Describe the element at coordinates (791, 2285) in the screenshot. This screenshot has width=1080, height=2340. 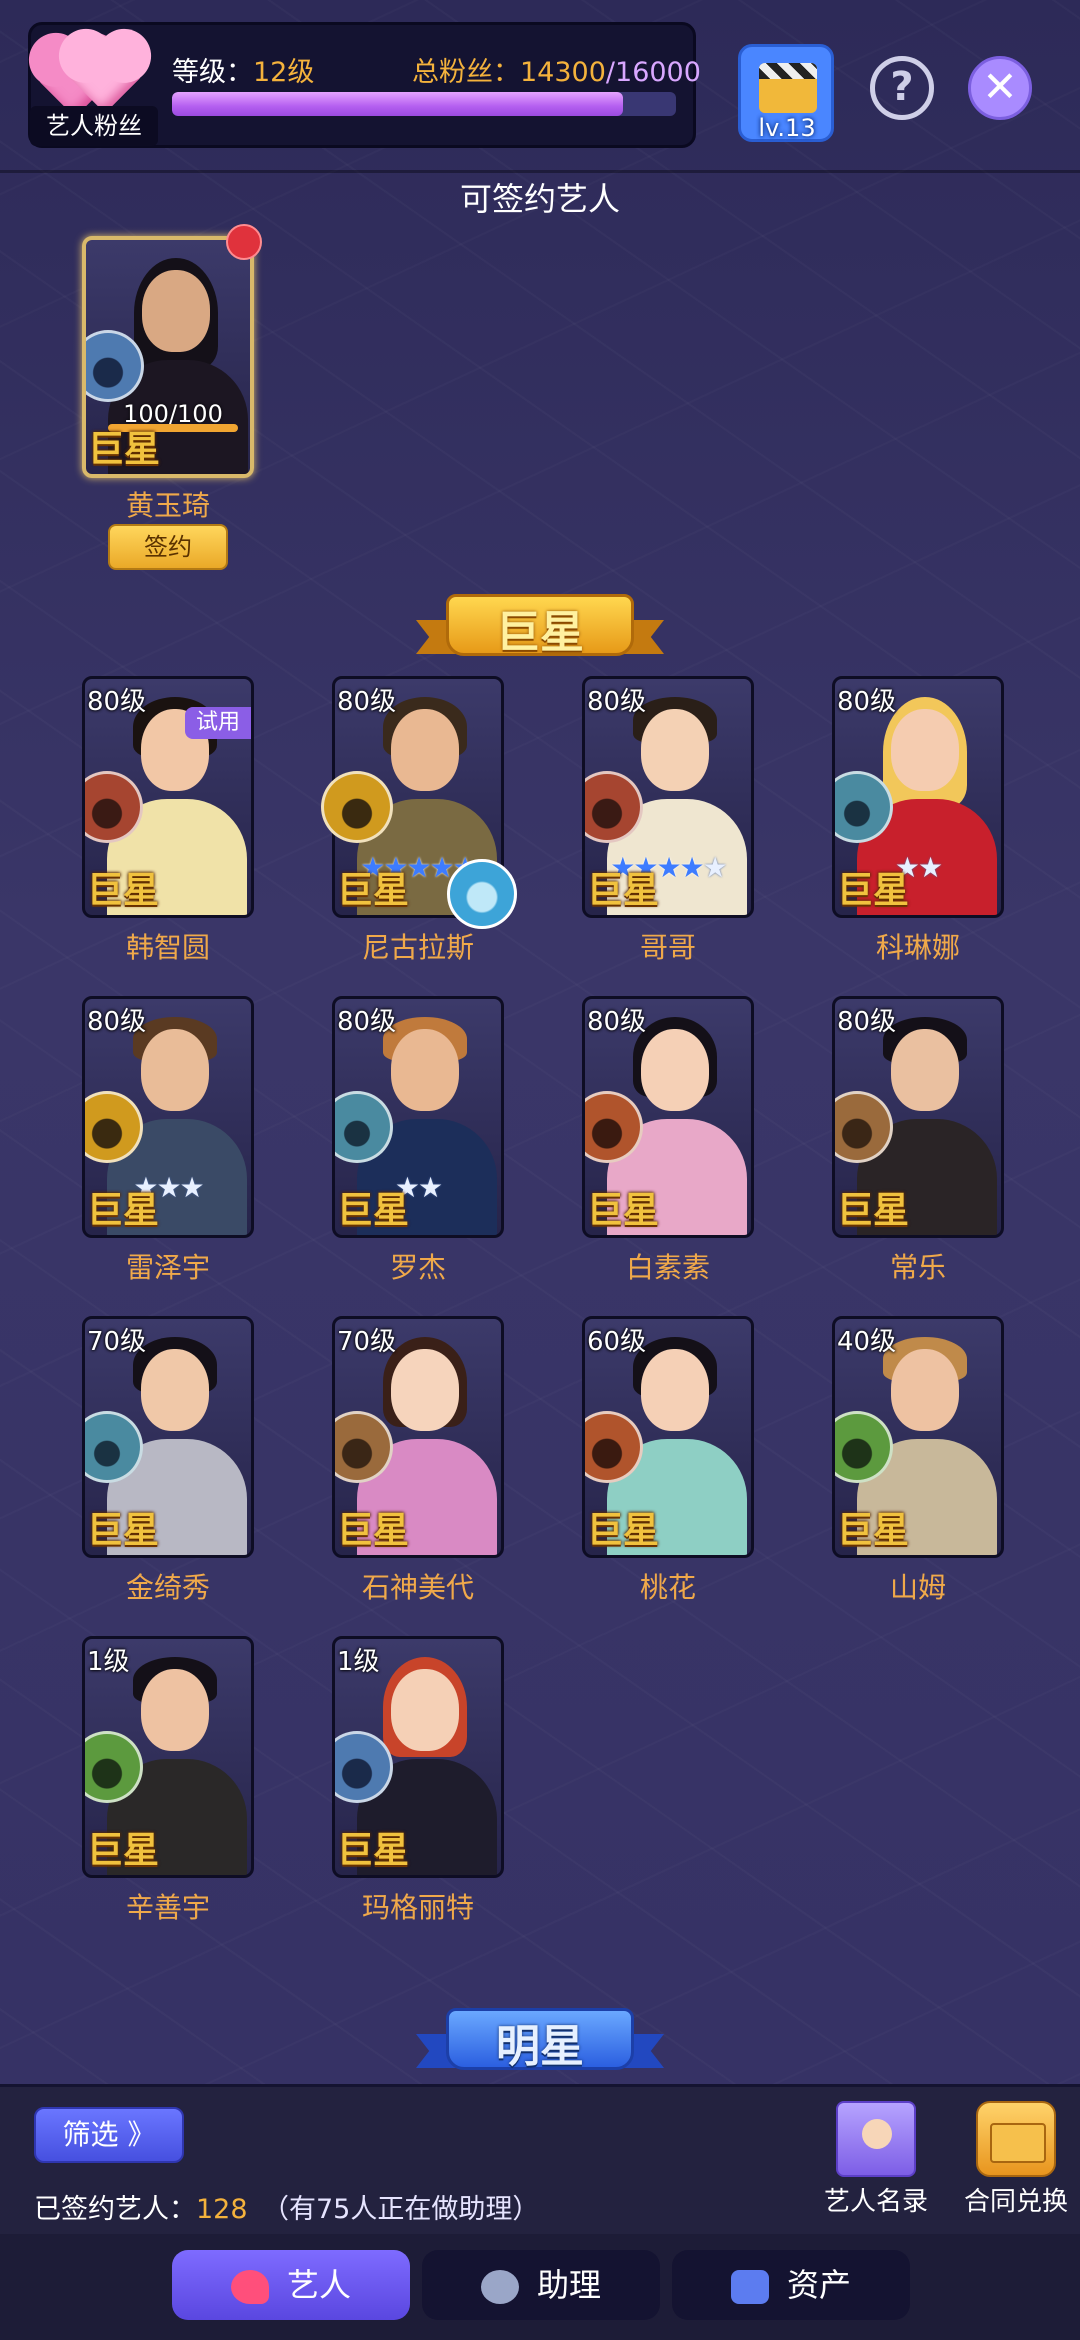
I see `tab-assets: 资产` at that location.